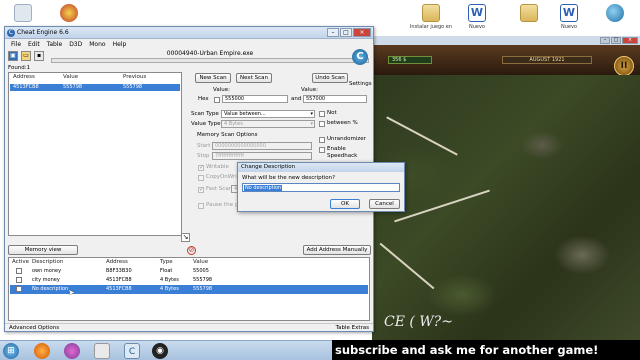 The width and height of the screenshot is (640, 360). I want to click on table-row-selected: No description 4513FCB8 4 Bytes 555798, so click(189, 289).